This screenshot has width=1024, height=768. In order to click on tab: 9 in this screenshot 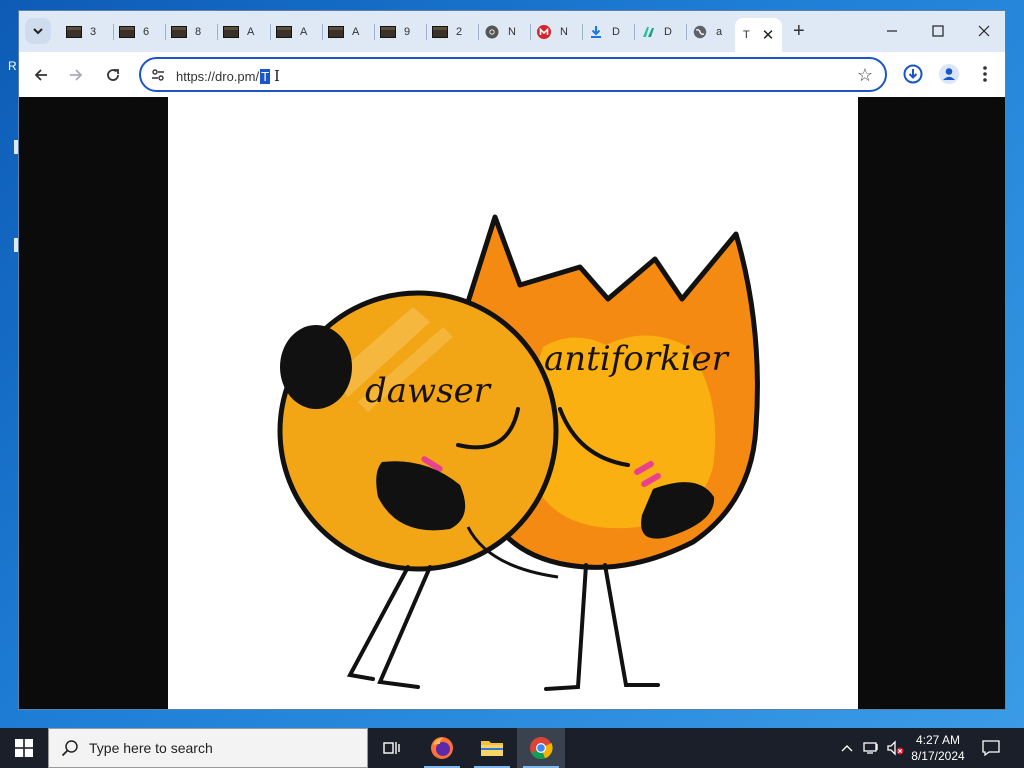, I will do `click(392, 32)`.